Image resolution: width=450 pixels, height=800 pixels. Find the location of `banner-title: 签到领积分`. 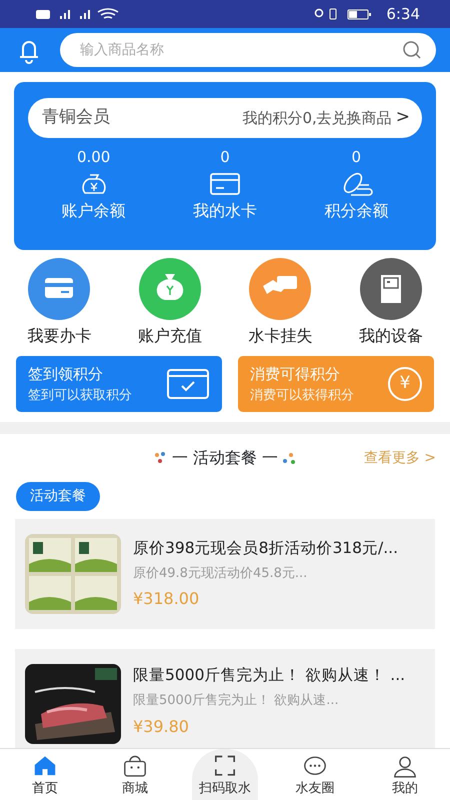

banner-title: 签到领积分 is located at coordinates (66, 374).